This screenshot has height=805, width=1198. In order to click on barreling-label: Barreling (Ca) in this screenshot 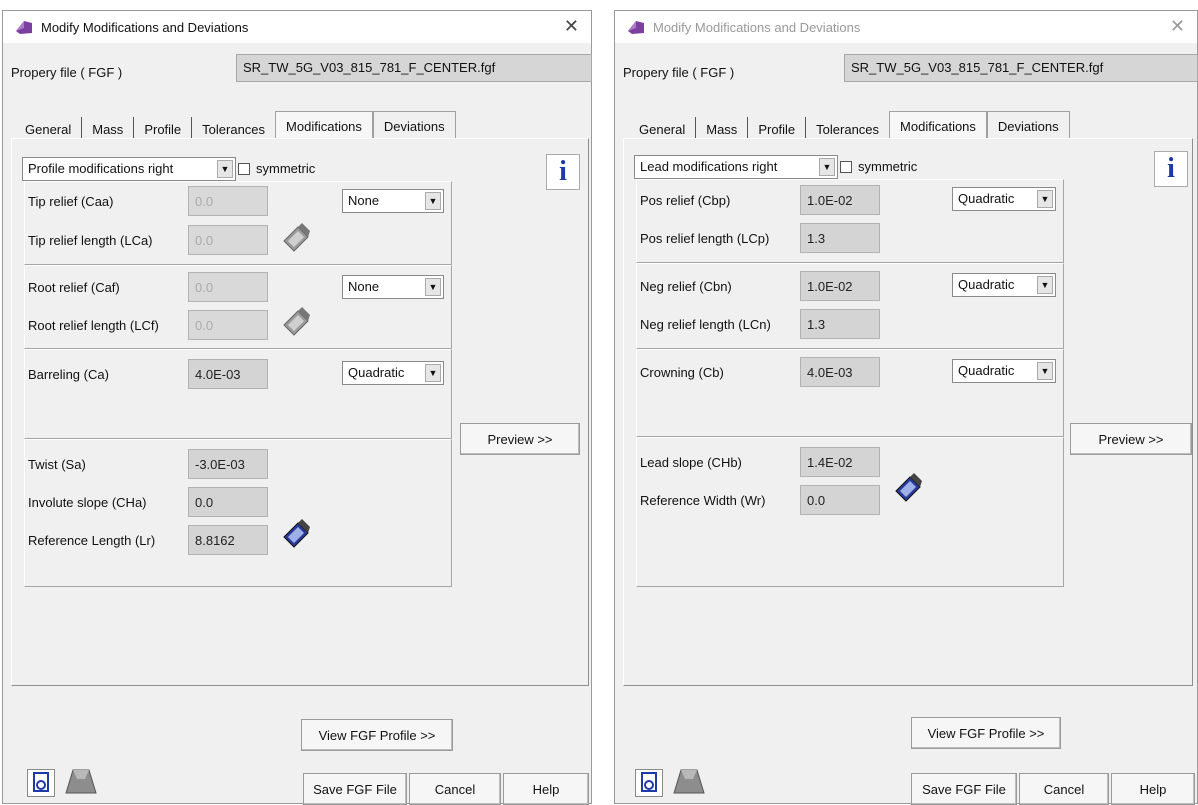, I will do `click(68, 374)`.